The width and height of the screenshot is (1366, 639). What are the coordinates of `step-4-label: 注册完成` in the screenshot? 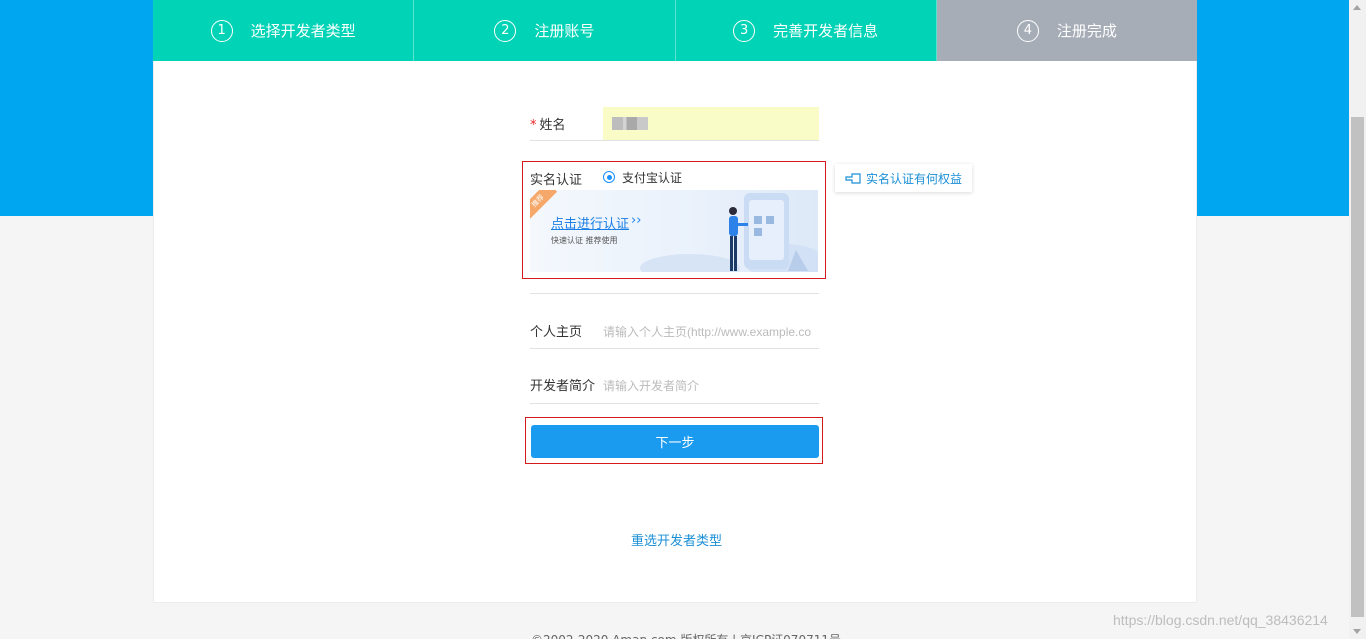 It's located at (1086, 31).